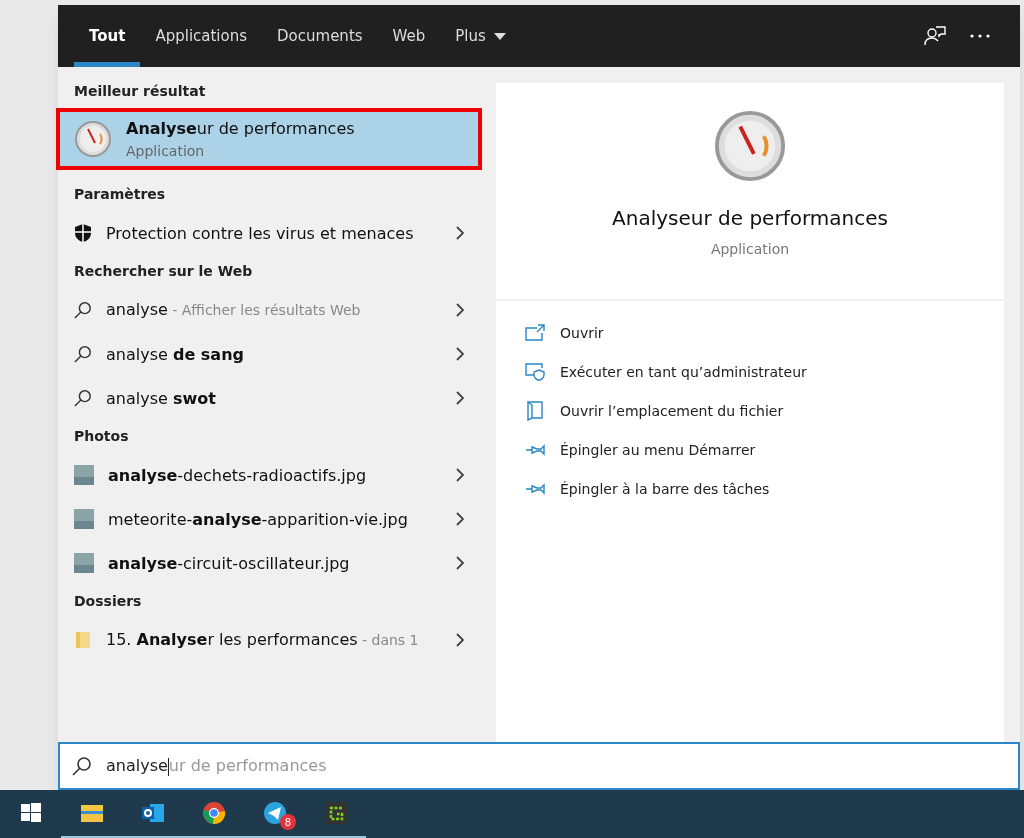  I want to click on search-result: meteorite-analyse-apparition-vie.jpg, so click(269, 519).